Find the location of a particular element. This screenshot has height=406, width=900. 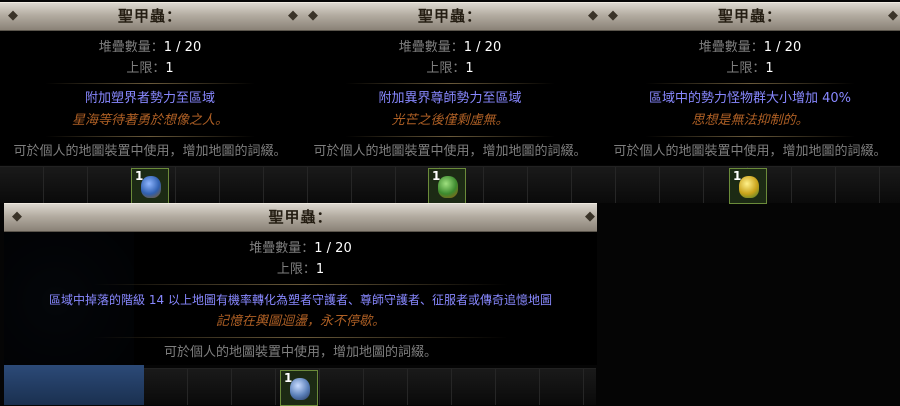

inventory-grid: 1 1 1 is located at coordinates (450, 185).